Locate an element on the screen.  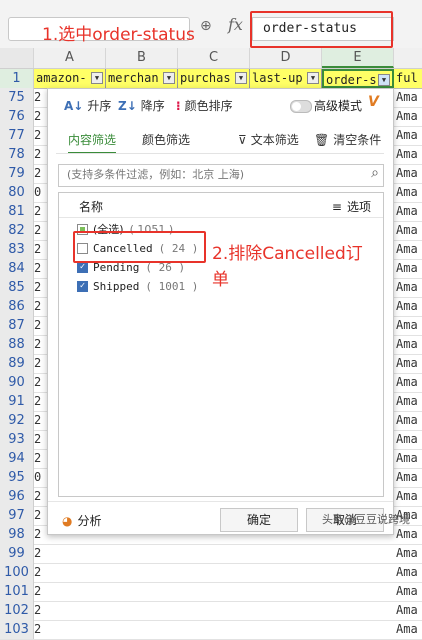
row-number: 94 is located at coordinates (17, 458).